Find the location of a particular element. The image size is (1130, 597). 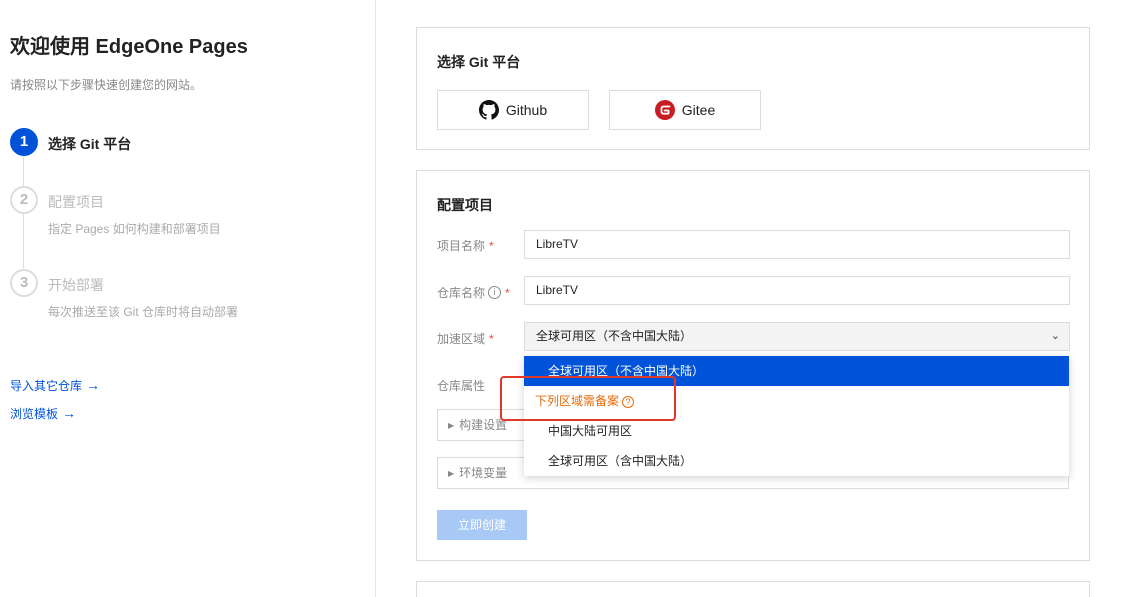

step-title: 选择 Git 平台 is located at coordinates (90, 144).